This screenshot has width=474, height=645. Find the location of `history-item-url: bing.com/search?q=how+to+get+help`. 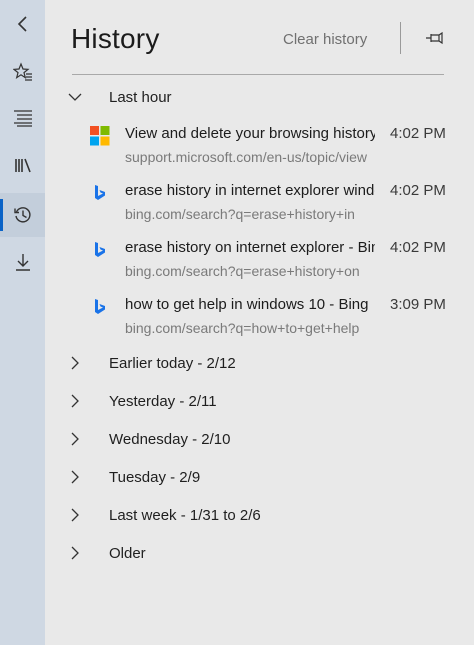

history-item-url: bing.com/search?q=how+to+get+help is located at coordinates (242, 328).